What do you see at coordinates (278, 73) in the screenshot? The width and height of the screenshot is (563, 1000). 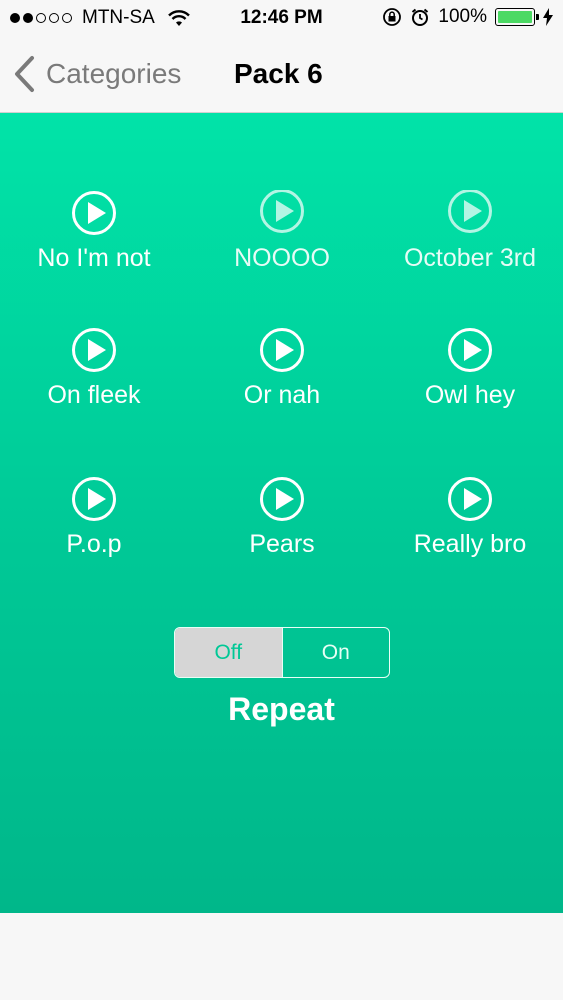 I see `page-title: Pack 6` at bounding box center [278, 73].